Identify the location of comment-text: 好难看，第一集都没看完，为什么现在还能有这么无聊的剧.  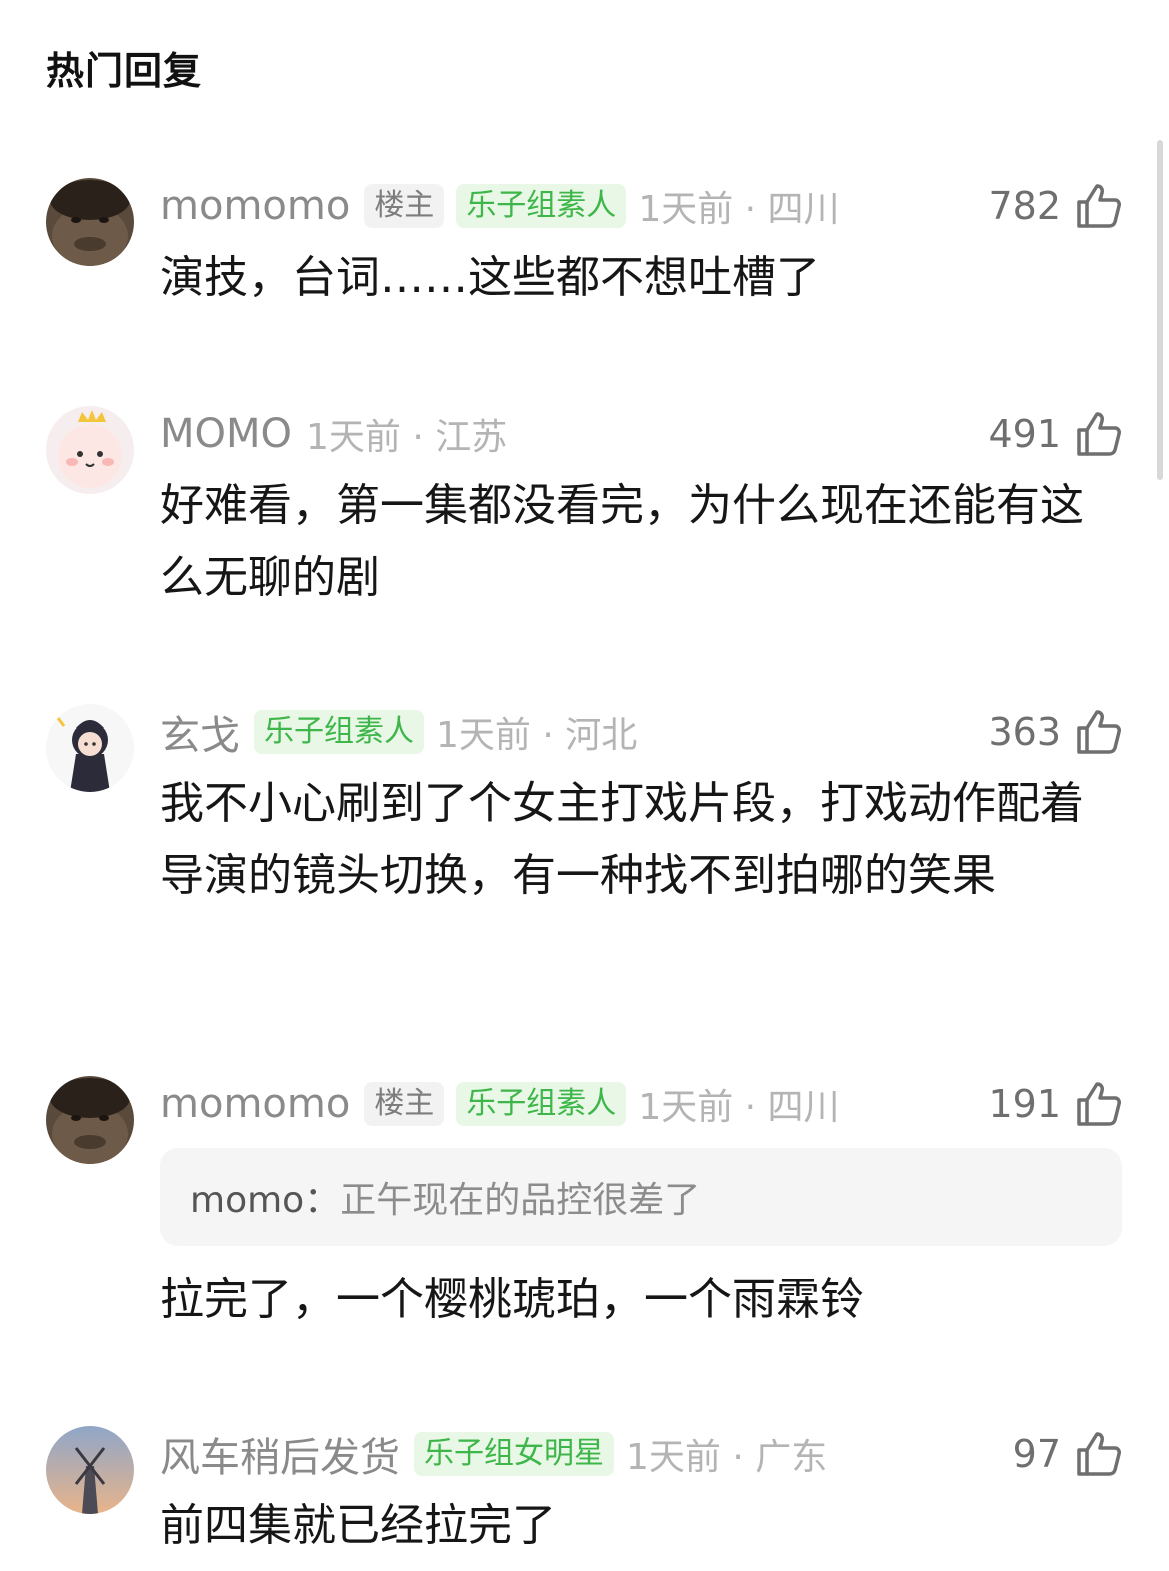
(622, 541).